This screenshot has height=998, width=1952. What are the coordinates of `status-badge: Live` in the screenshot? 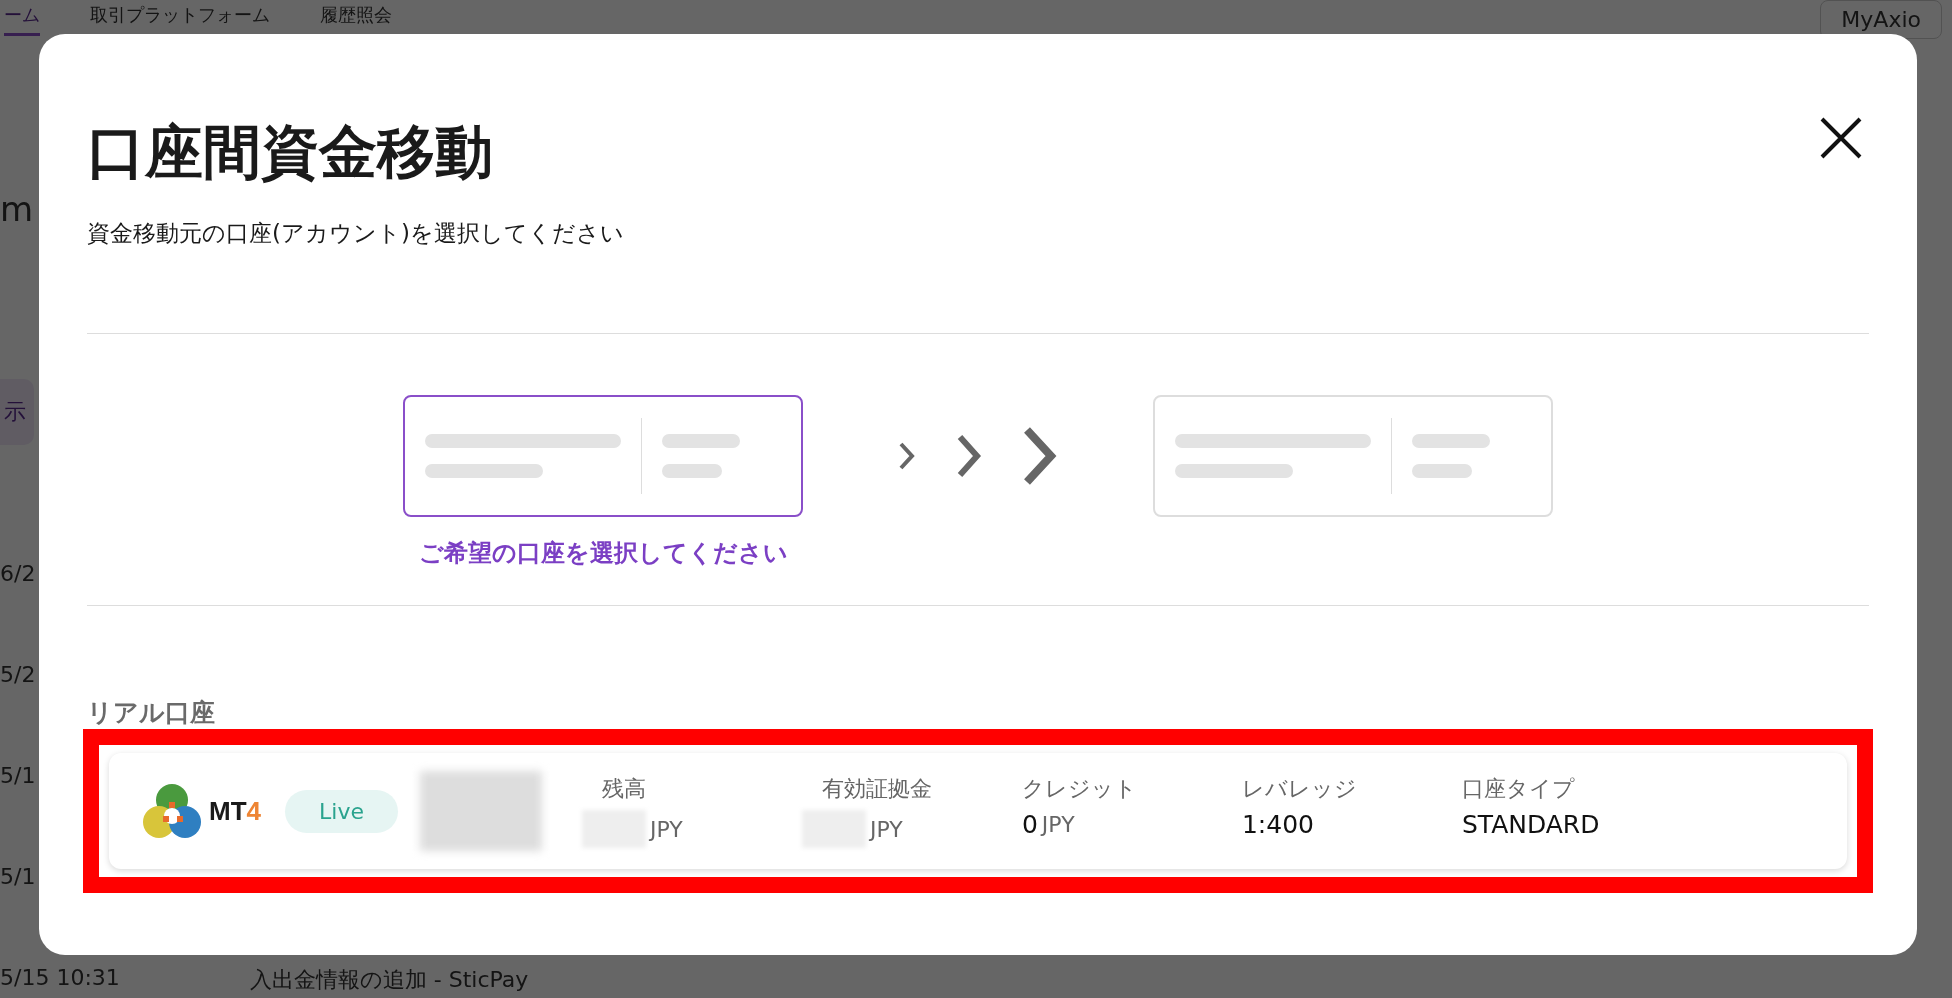 It's located at (341, 811).